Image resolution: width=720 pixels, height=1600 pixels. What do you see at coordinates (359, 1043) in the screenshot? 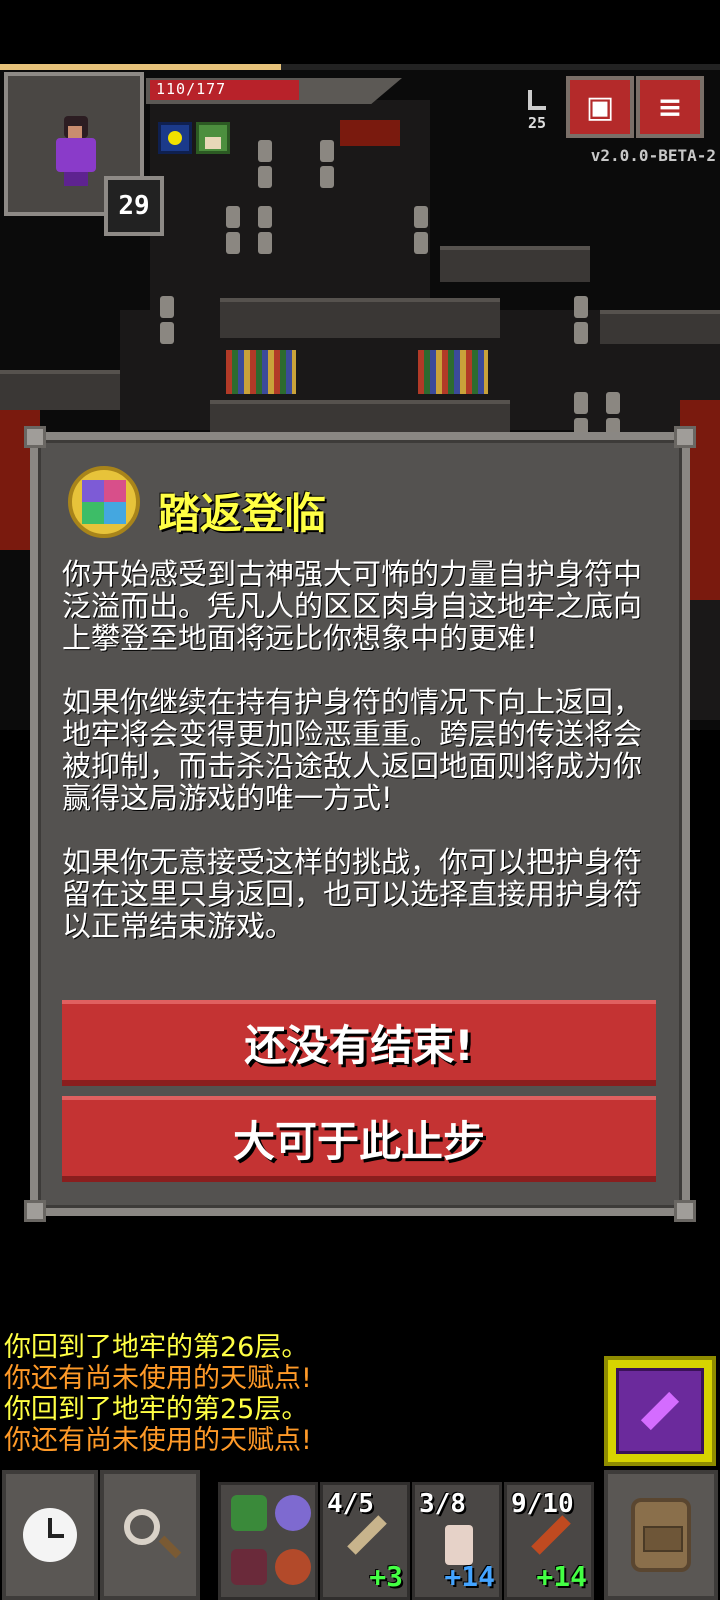
I see `continue-button: 还没有结束!` at bounding box center [359, 1043].